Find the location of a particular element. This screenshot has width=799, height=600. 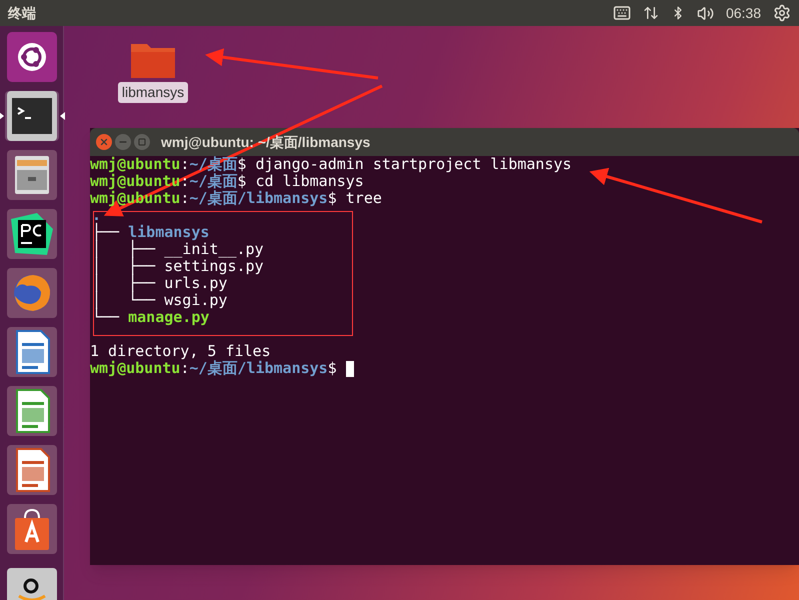

tree-line: ├── libmansys is located at coordinates (151, 232).